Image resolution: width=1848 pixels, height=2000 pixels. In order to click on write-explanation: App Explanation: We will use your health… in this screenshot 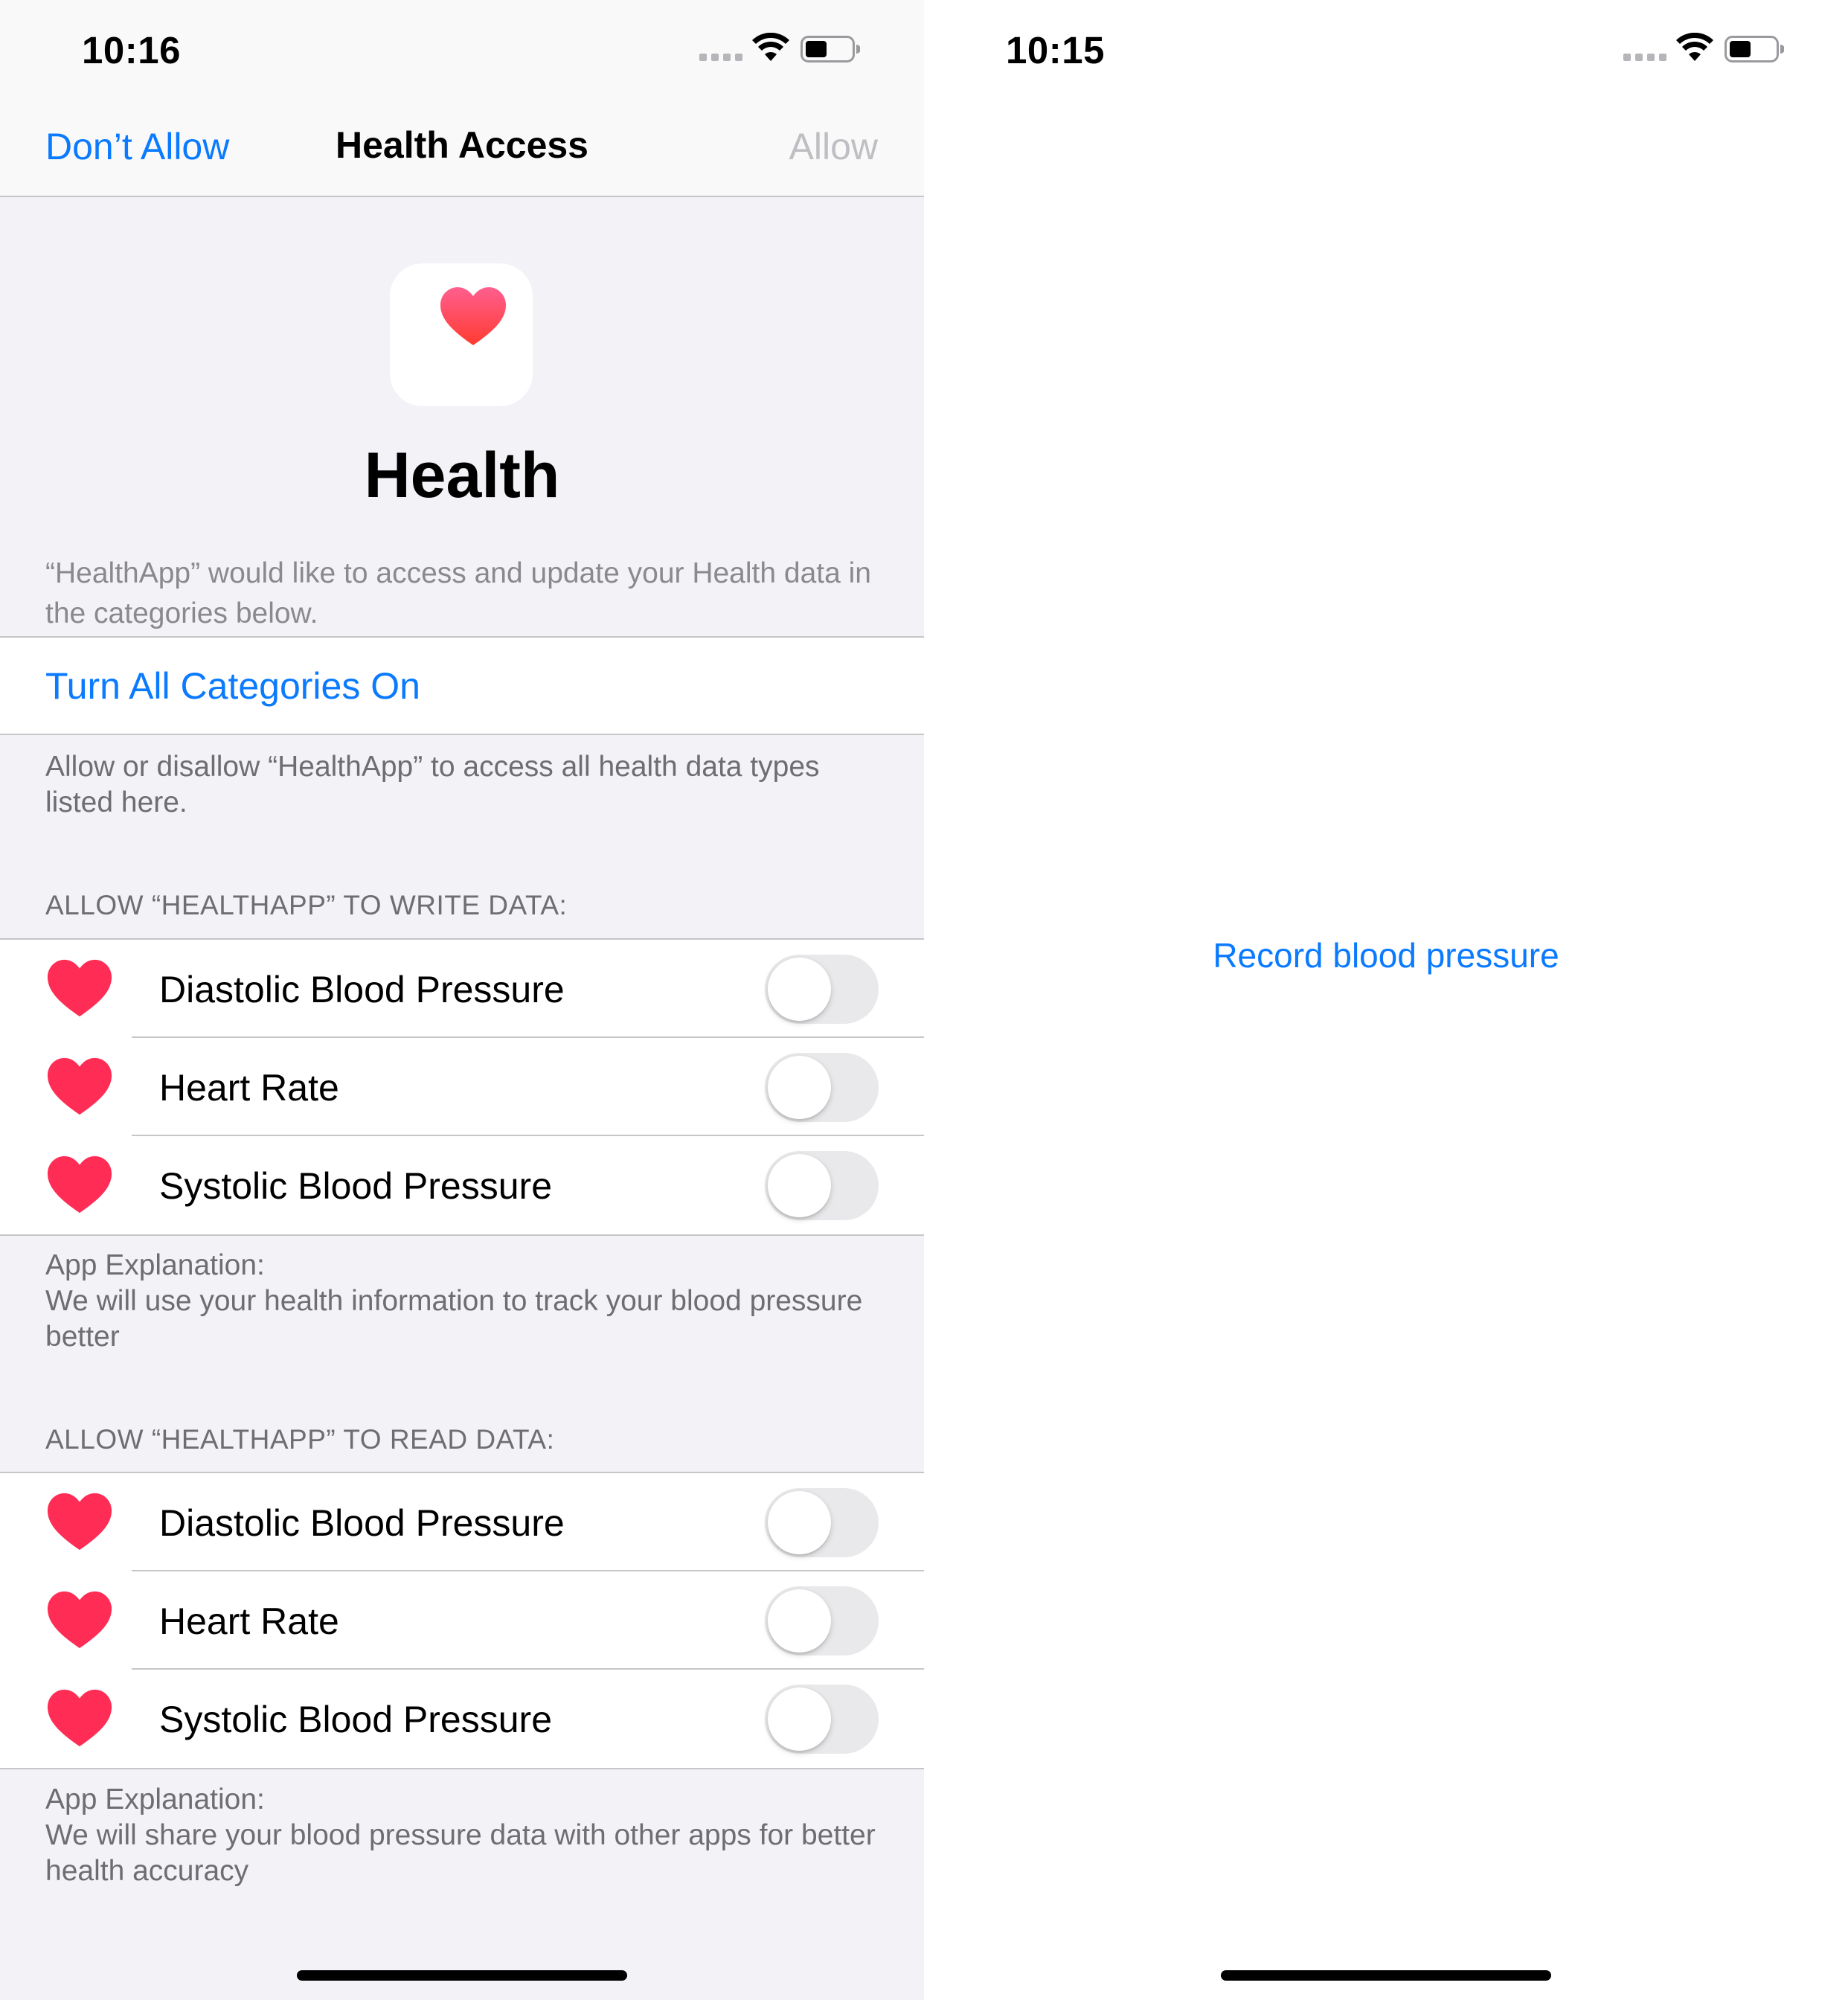, I will do `click(465, 1302)`.